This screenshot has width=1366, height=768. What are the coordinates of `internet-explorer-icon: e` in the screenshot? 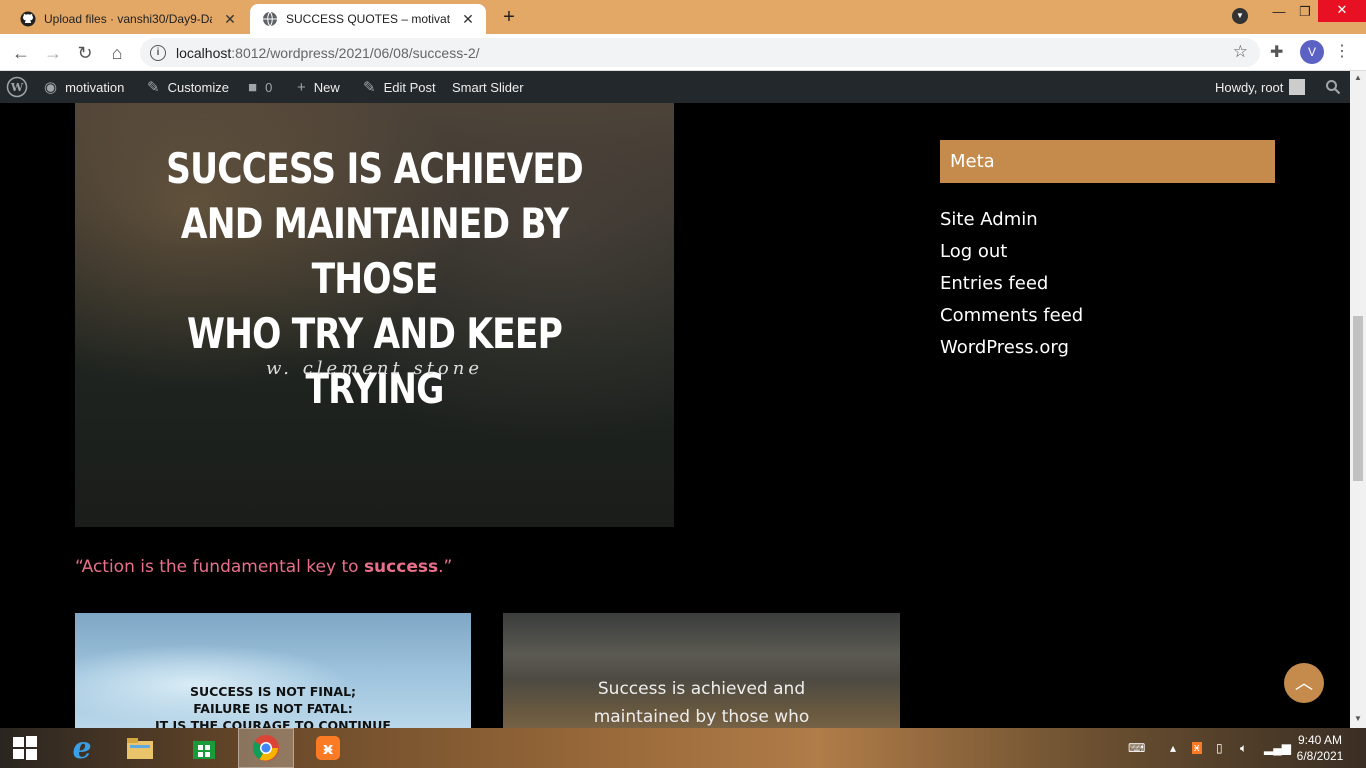 It's located at (82, 748).